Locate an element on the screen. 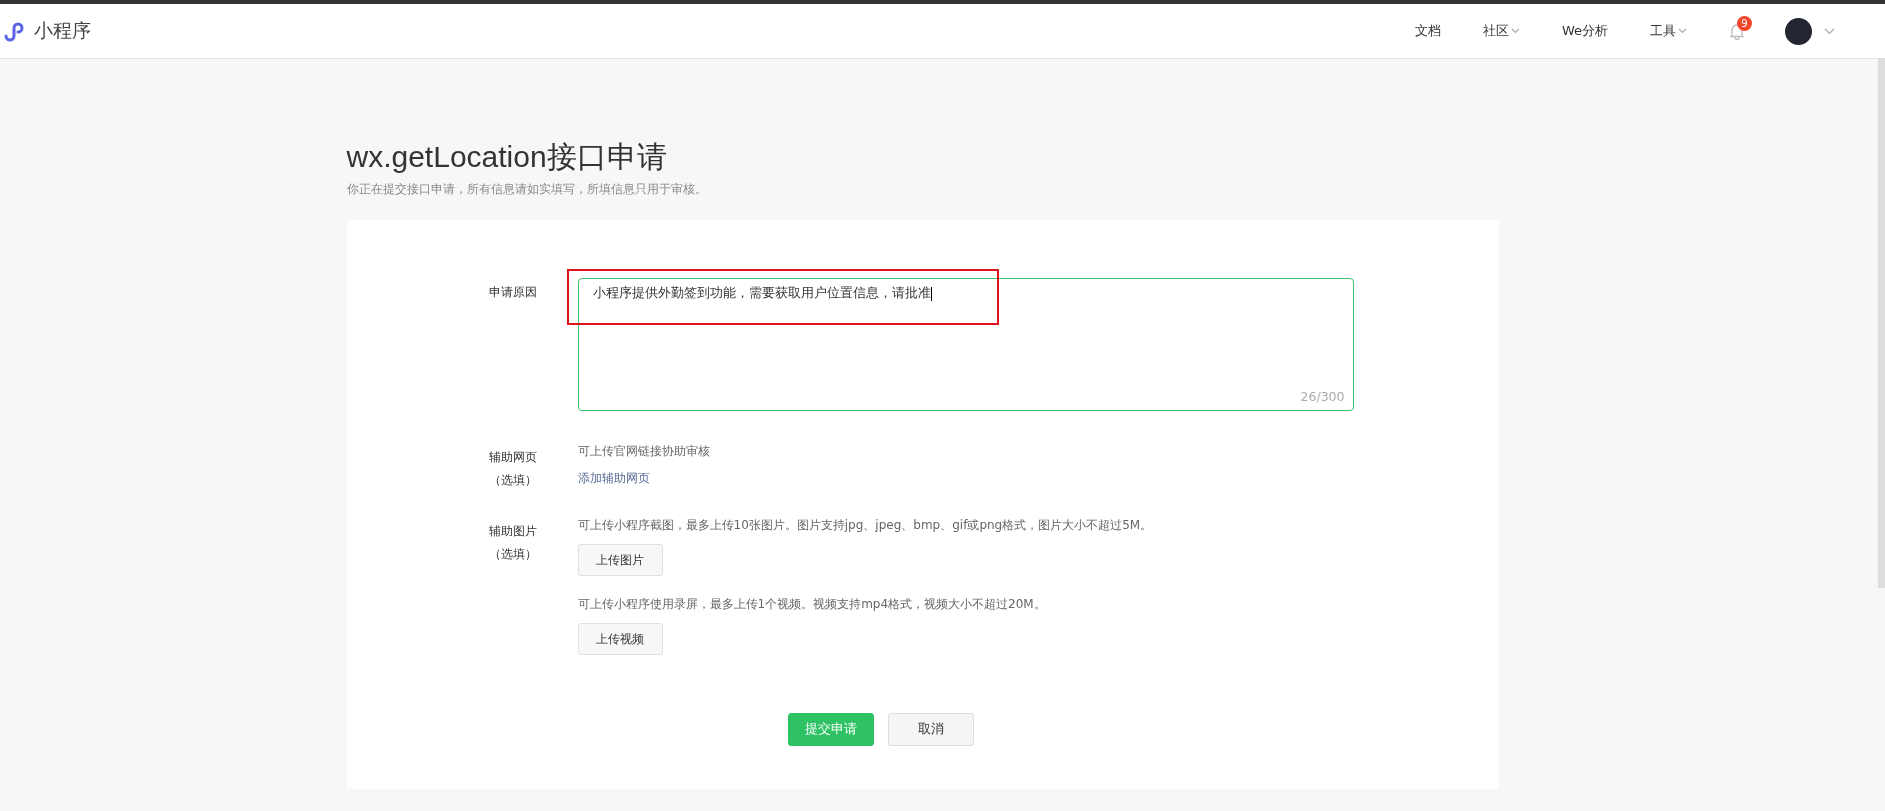  reason-textarea: 小程序提供外勤签到功能，需要获取用户位置信息，请批准 26/300 is located at coordinates (965, 344).